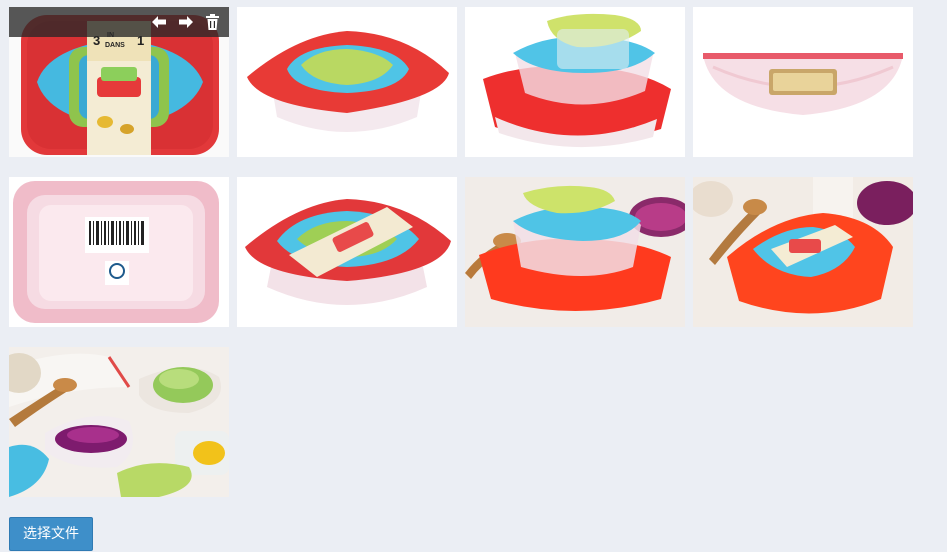 This screenshot has width=947, height=552. I want to click on arrow-left-icon, so click(159, 22).